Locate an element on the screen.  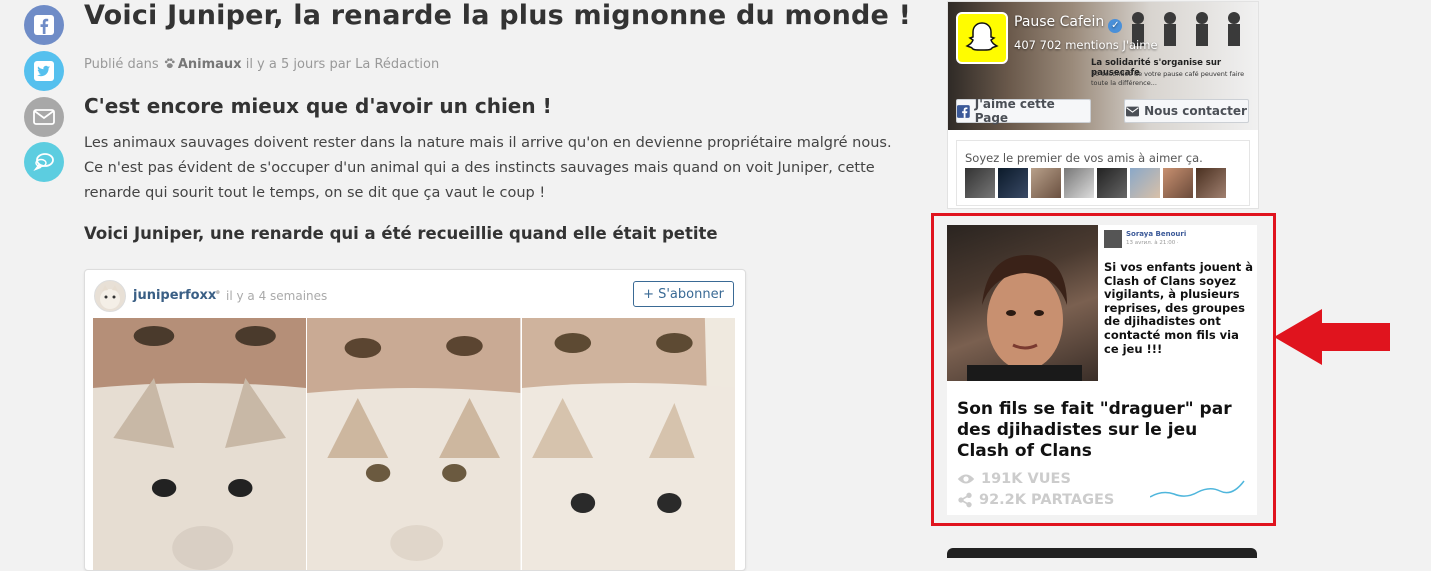
twitter-icon is located at coordinates (44, 71).